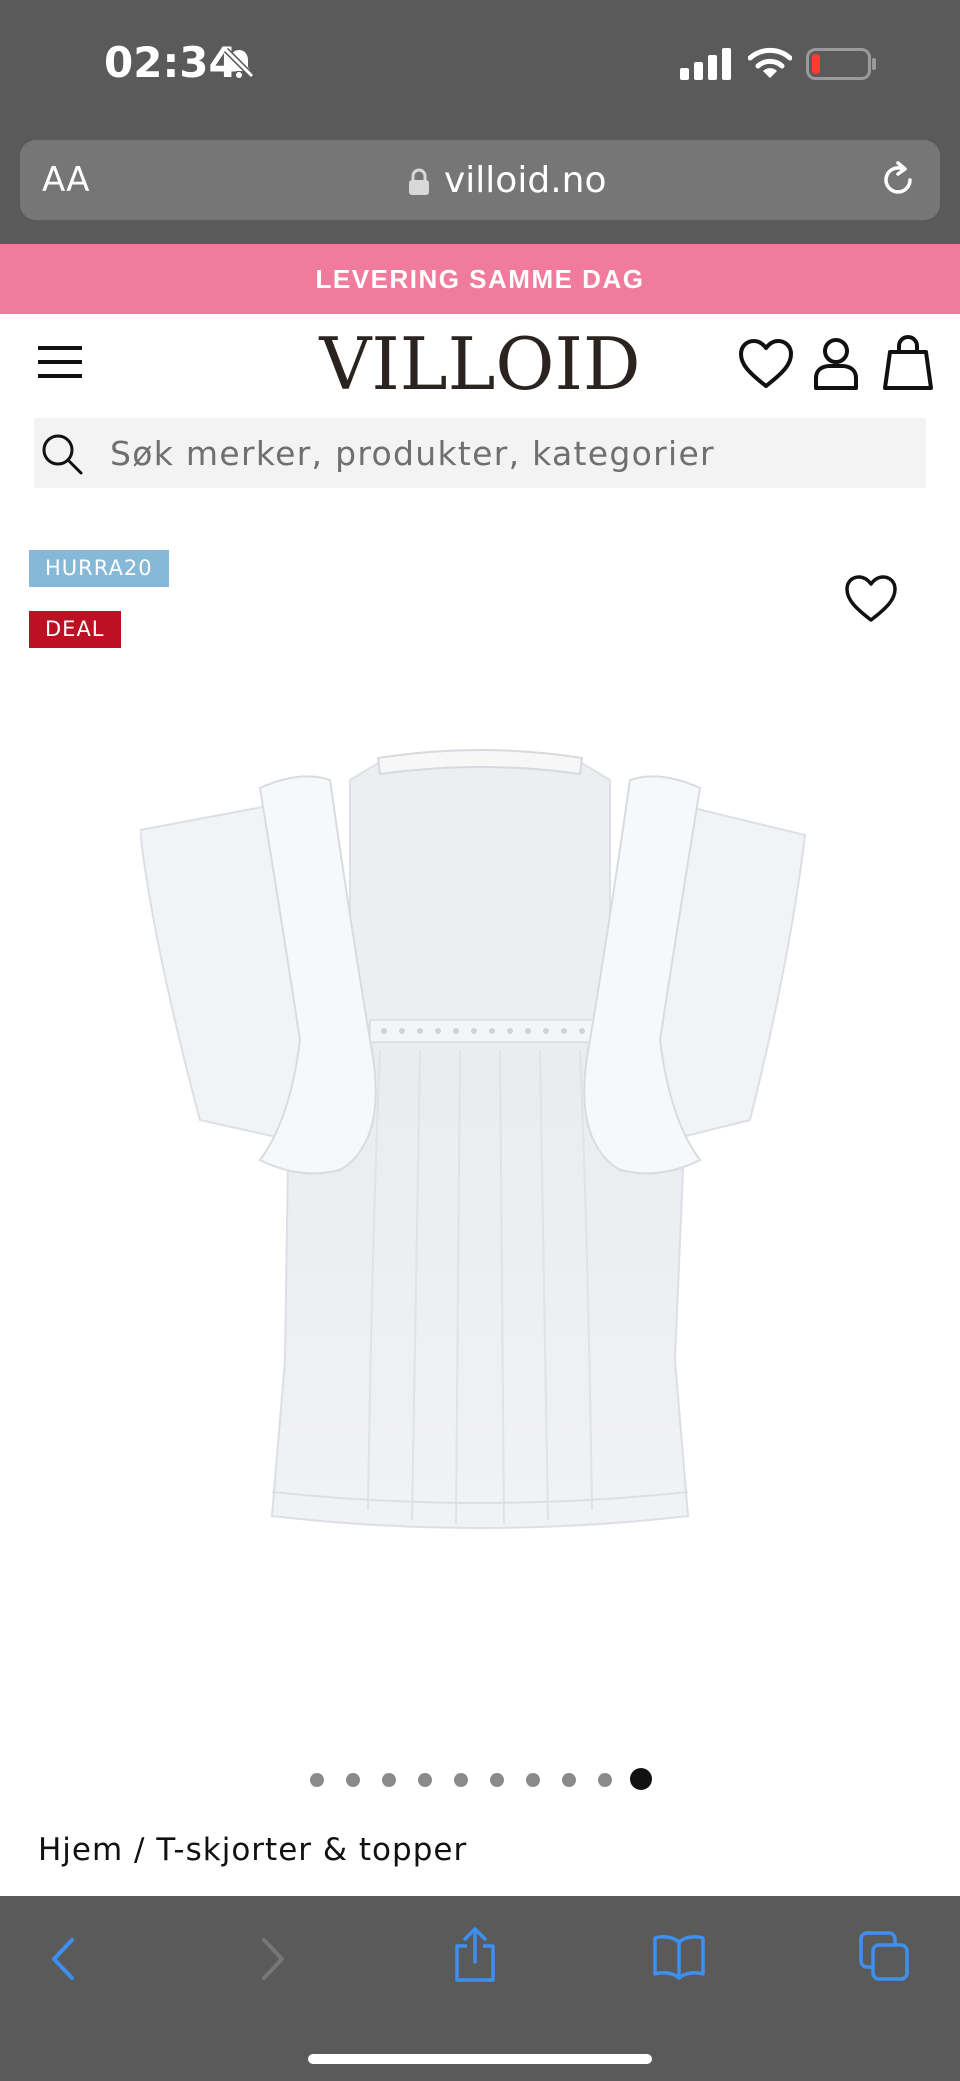  I want to click on browser-bottom-toolbar, so click(480, 1988).